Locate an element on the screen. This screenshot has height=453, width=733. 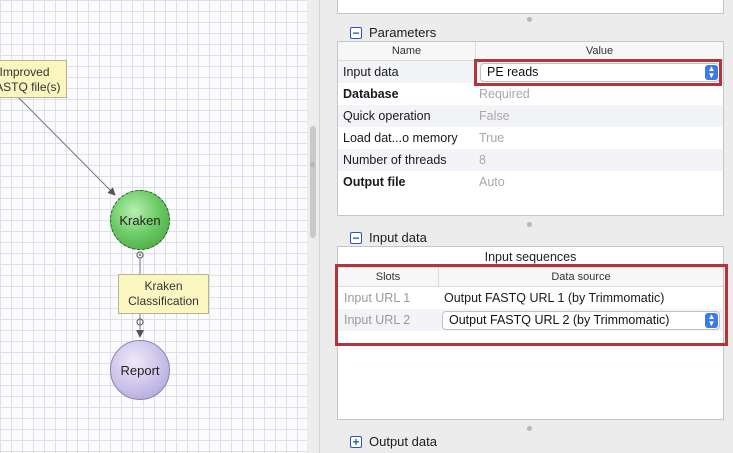
parameters-title: Parameters is located at coordinates (403, 32).